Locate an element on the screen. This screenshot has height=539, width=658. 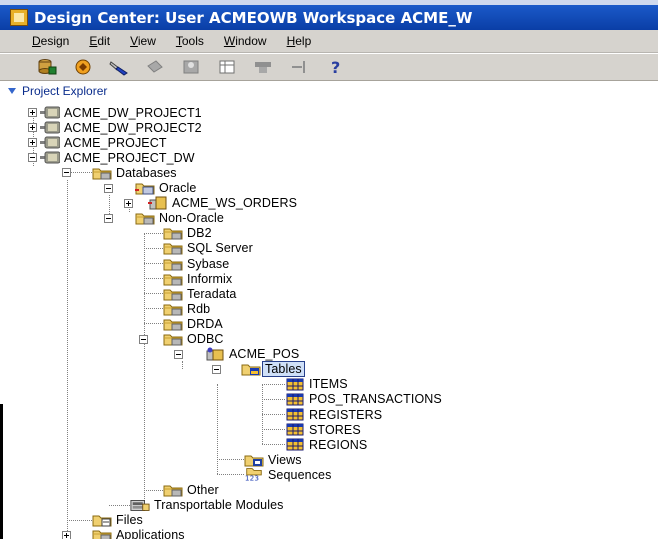
transport-icon is located at coordinates (140, 505).